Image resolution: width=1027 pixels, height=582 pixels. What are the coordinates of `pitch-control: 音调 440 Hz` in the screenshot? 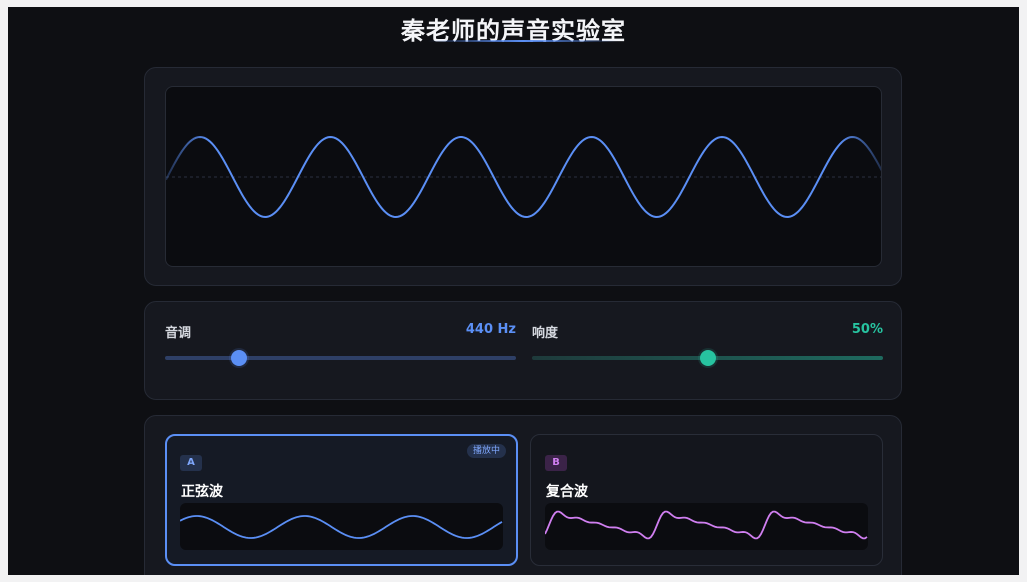 It's located at (340, 350).